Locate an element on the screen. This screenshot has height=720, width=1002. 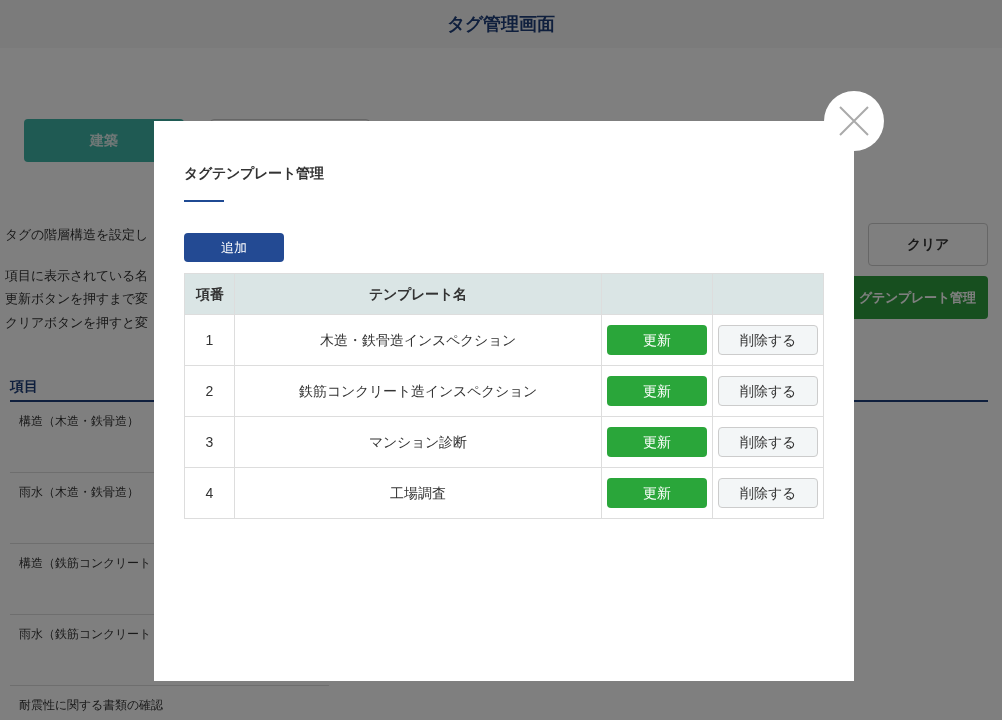
table-cell: 木造・鉄骨造インスペクション is located at coordinates (418, 340).